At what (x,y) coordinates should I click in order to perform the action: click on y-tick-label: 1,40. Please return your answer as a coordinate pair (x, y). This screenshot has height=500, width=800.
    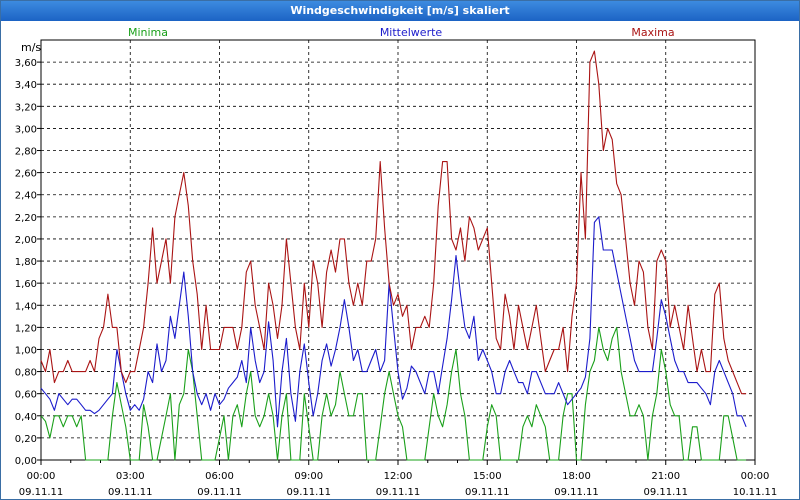
    Looking at the image, I should click on (26, 306).